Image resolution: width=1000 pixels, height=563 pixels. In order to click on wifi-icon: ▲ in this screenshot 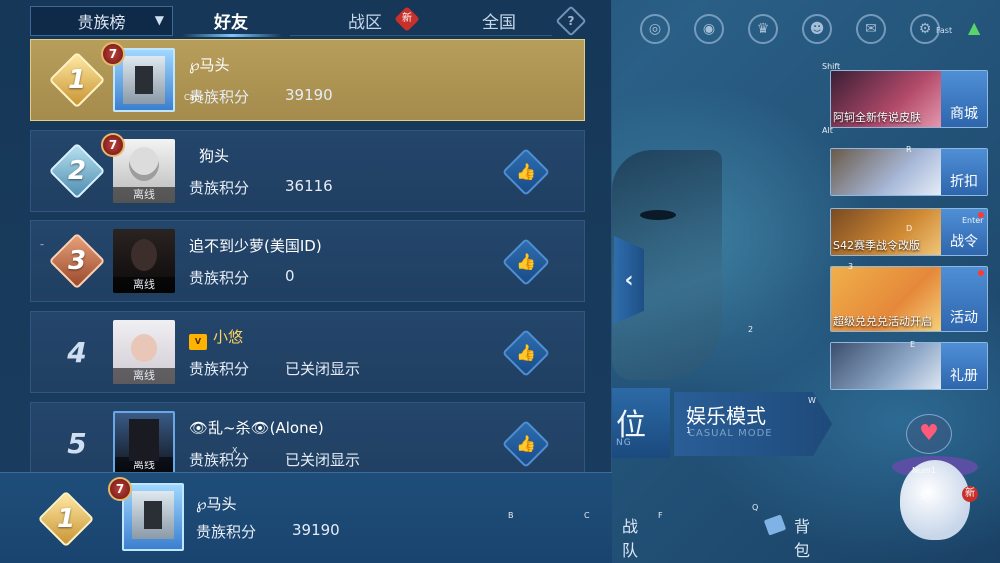, I will do `click(974, 27)`.